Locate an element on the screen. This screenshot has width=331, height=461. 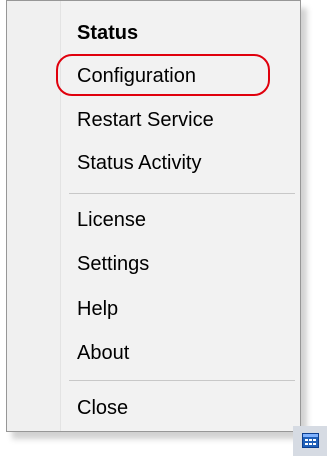
app-window-grid-icon is located at coordinates (310, 441).